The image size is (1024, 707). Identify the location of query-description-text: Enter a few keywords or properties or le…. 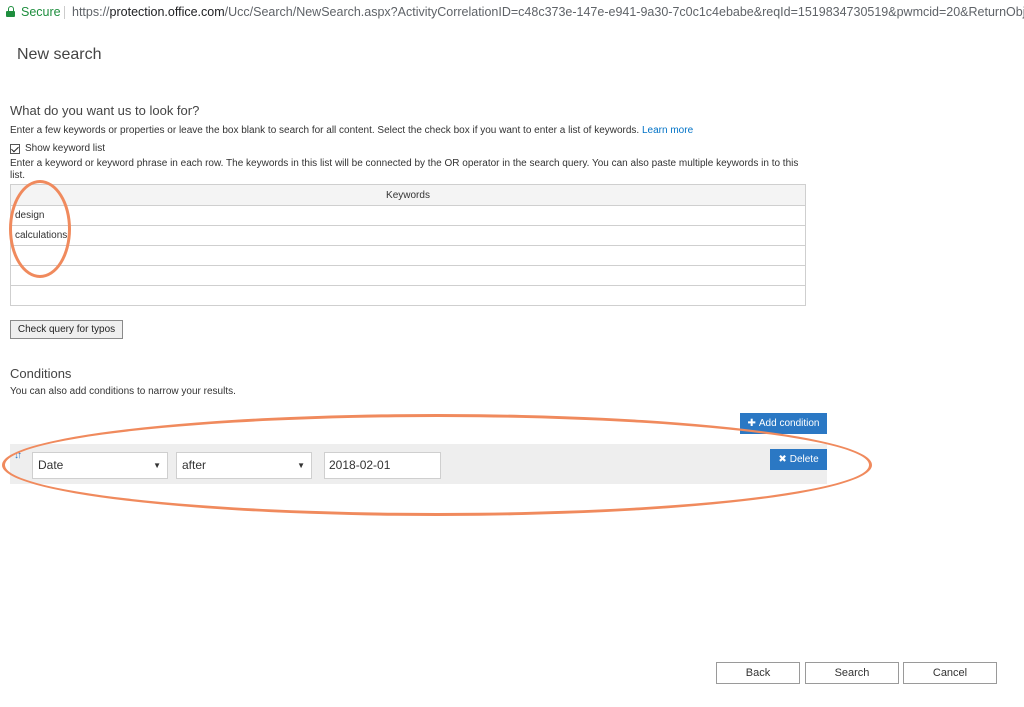
(325, 130).